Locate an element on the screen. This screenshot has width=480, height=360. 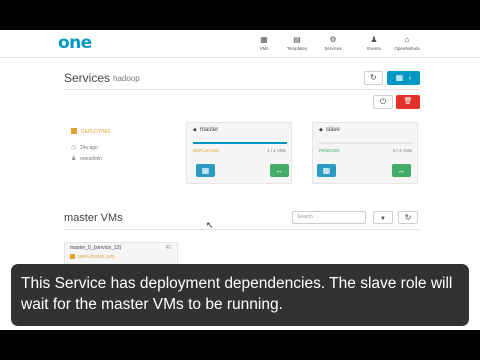
nav-label: Templates is located at coordinates (297, 48).